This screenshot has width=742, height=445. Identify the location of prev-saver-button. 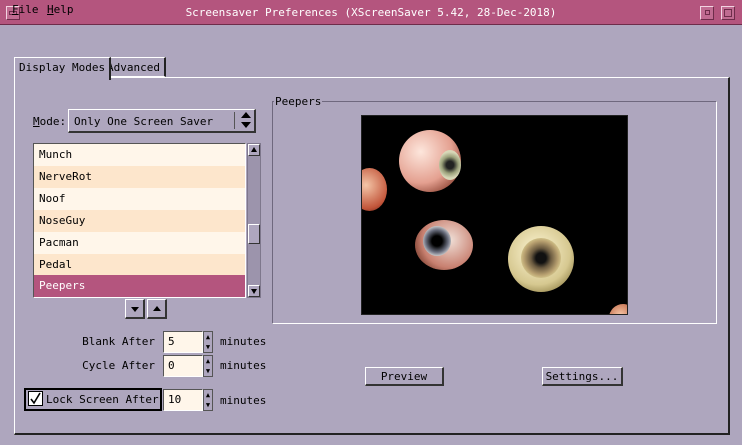
(157, 309).